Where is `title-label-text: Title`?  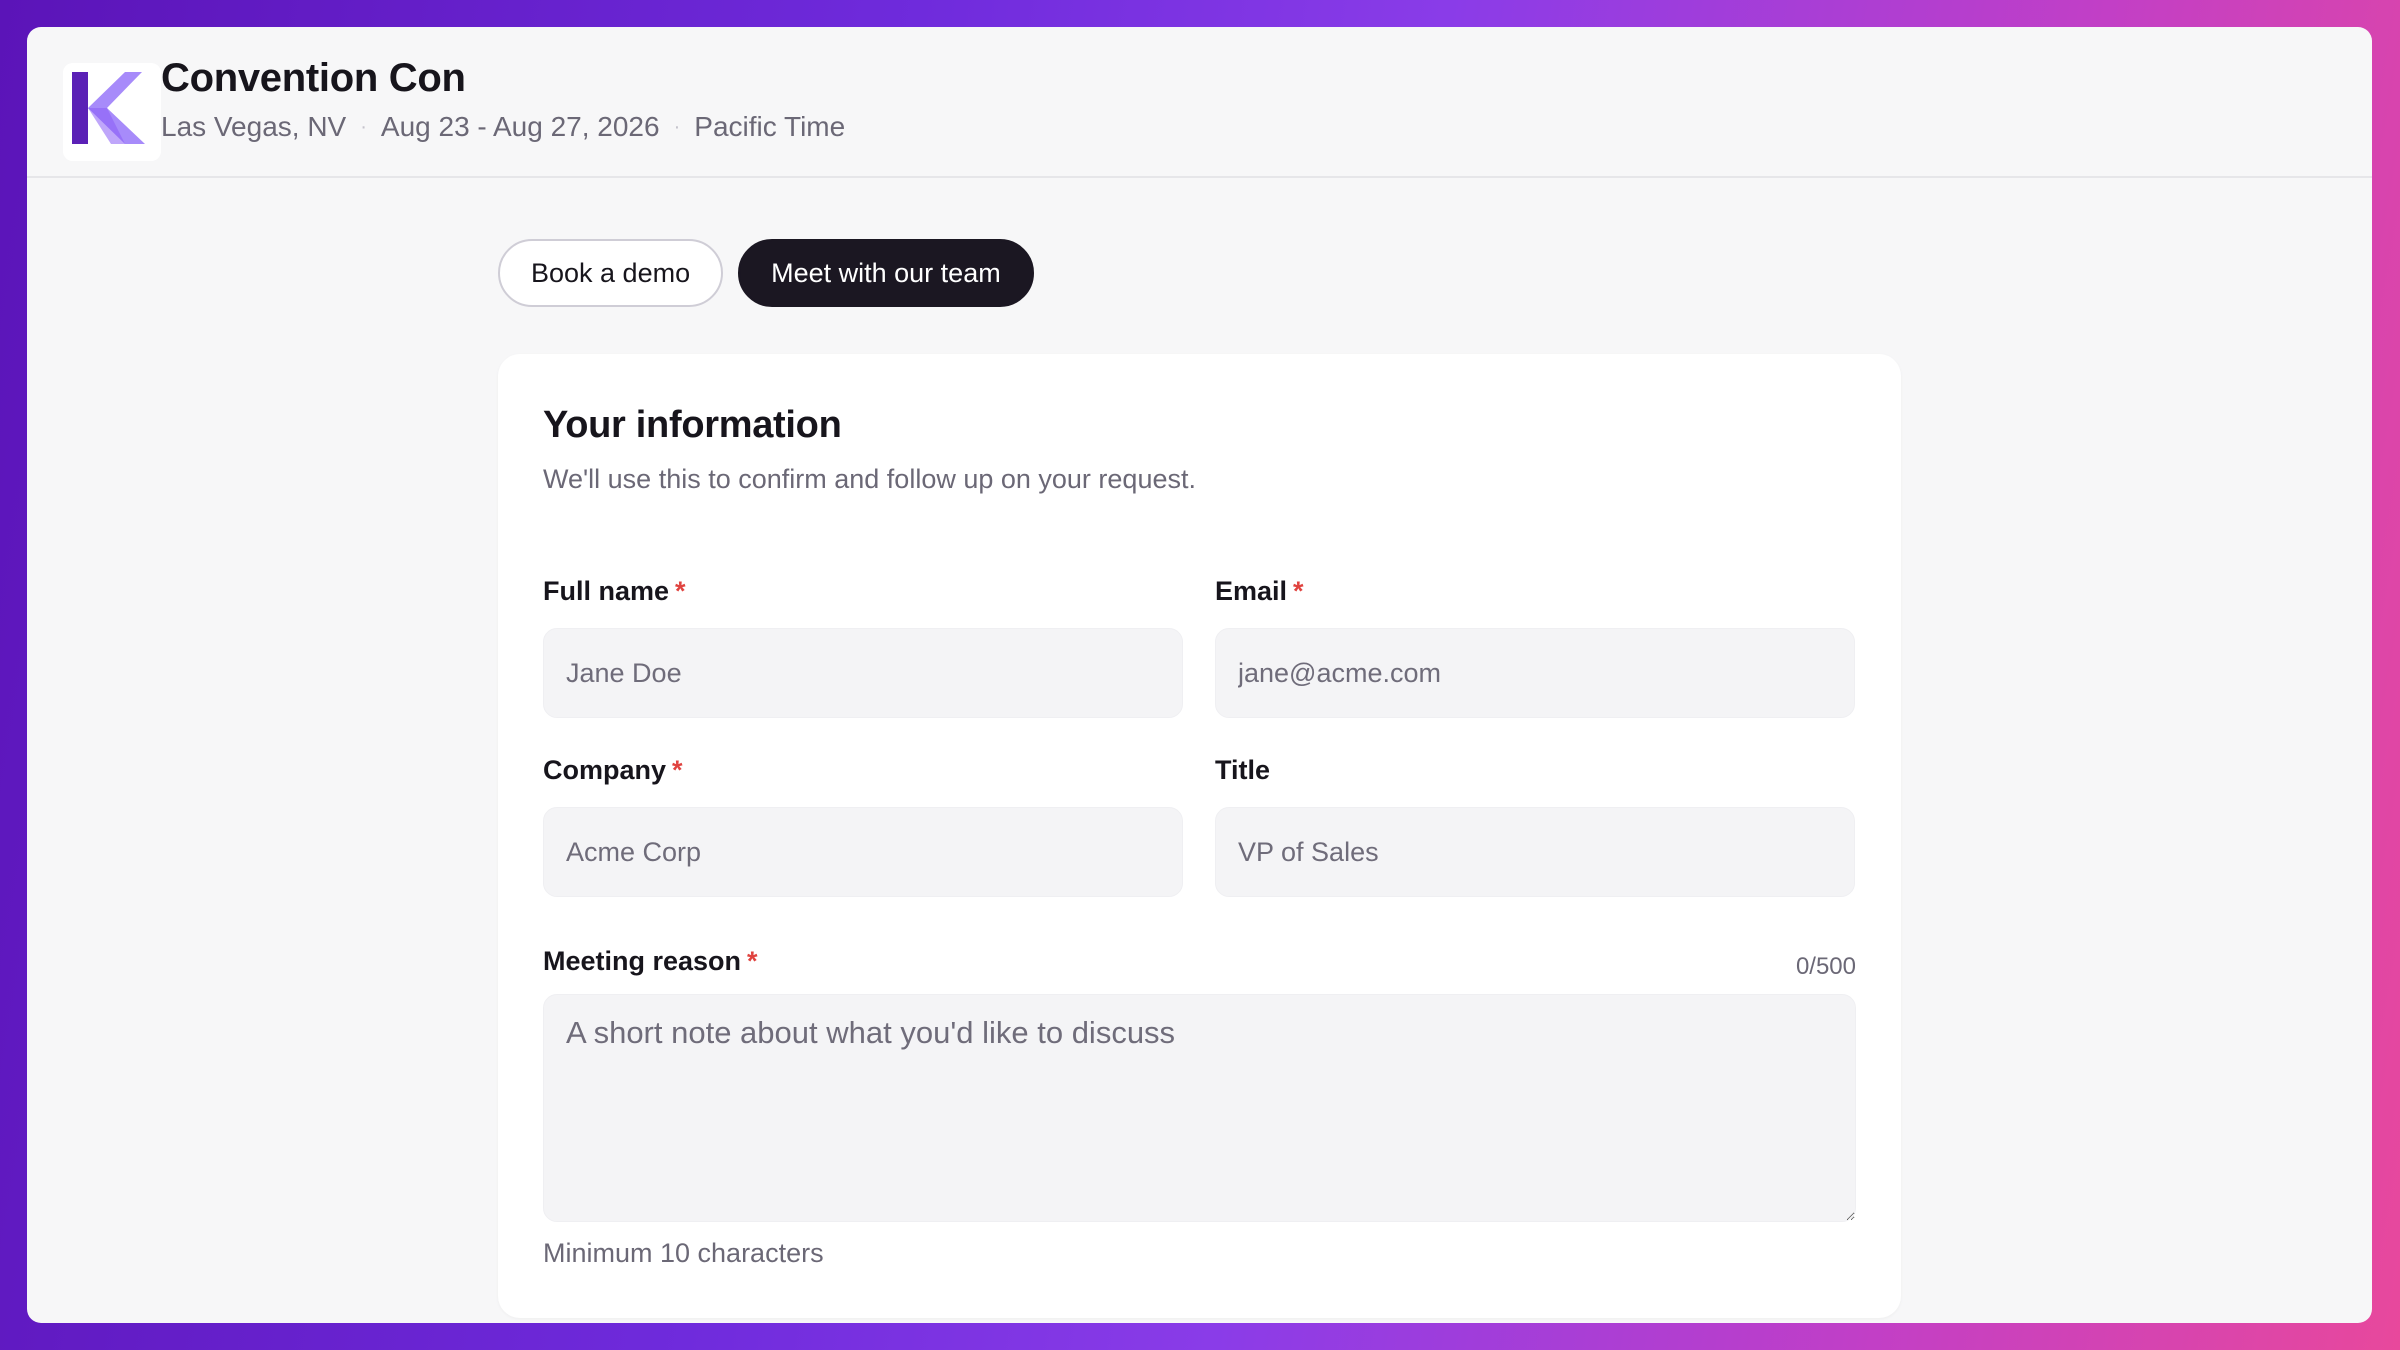
title-label-text: Title is located at coordinates (1243, 770).